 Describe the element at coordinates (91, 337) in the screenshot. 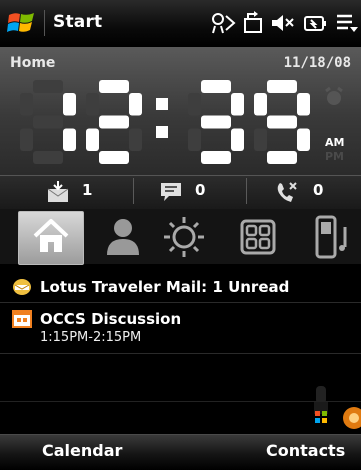

I see `appointment-time: 1:15PM-2:15PM` at that location.